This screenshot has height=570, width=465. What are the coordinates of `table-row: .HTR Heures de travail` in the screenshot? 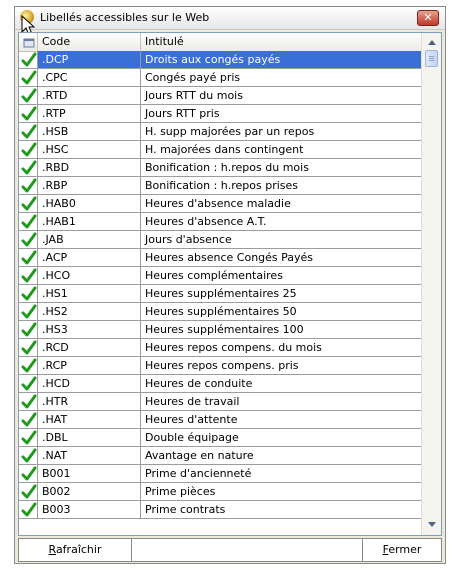 It's located at (220, 402).